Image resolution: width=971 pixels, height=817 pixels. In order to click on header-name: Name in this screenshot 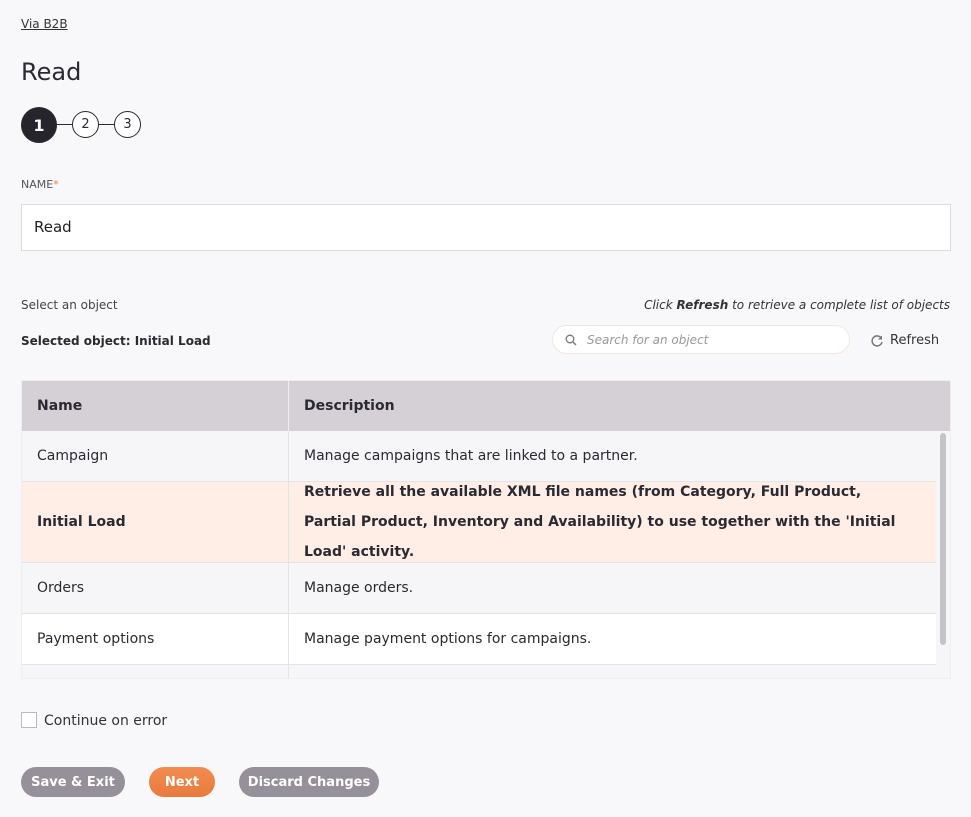, I will do `click(155, 406)`.